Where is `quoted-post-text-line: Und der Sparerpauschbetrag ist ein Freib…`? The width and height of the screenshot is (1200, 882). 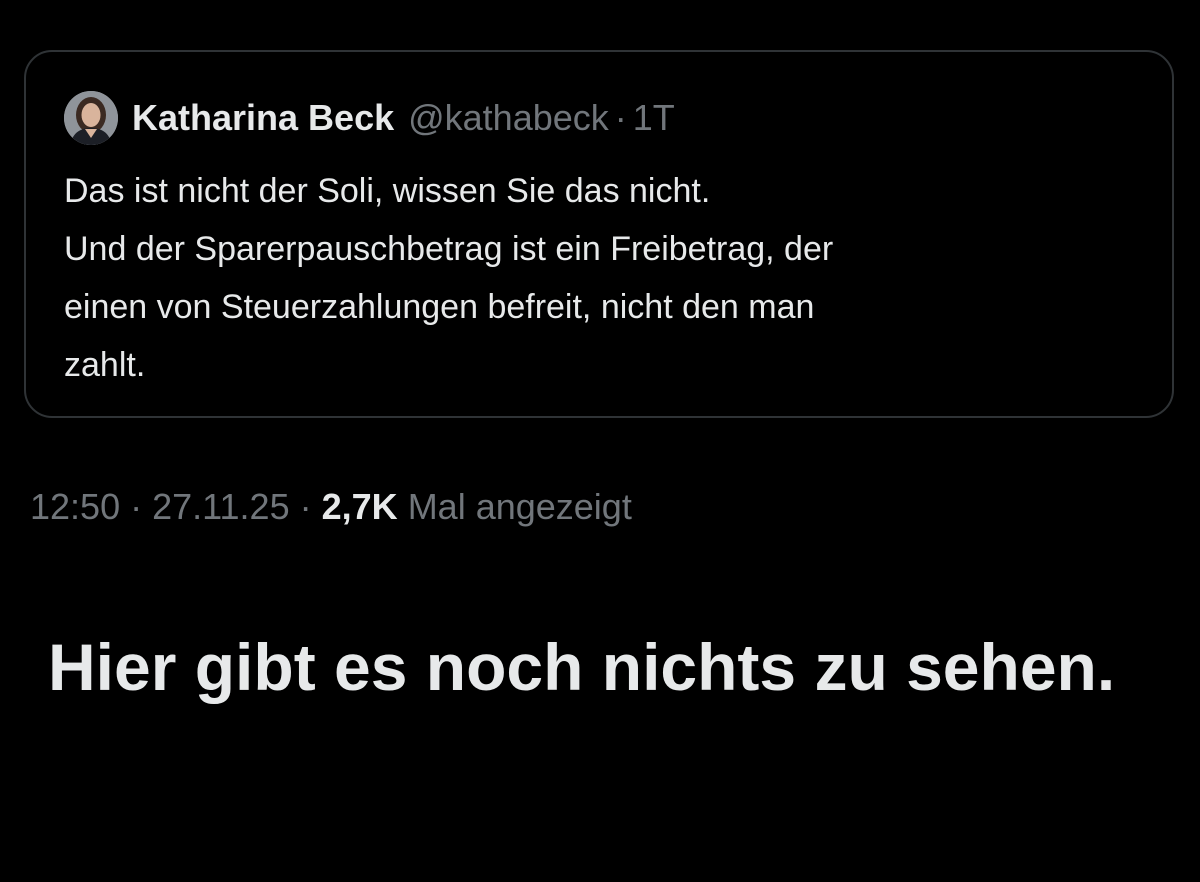 quoted-post-text-line: Und der Sparerpauschbetrag ist ein Freib… is located at coordinates (449, 249).